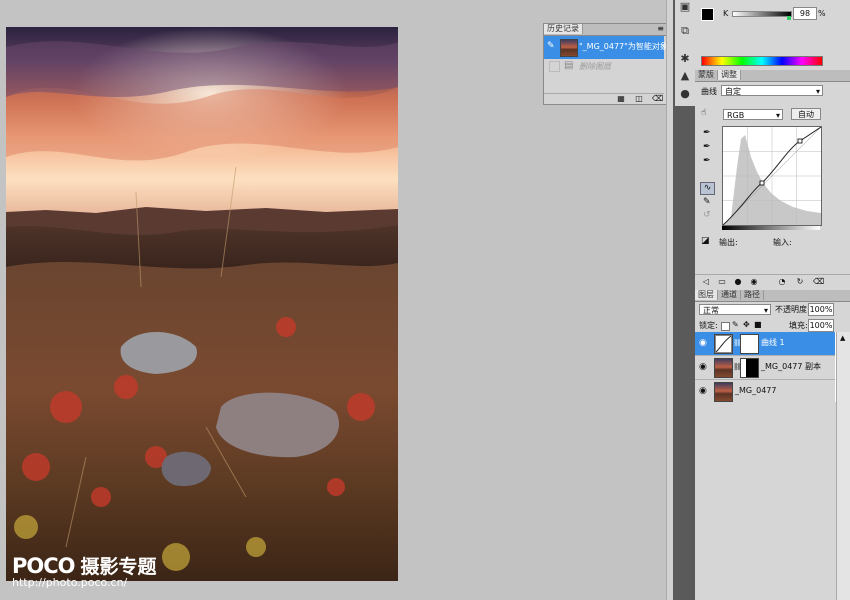 The width and height of the screenshot is (850, 600). Describe the element at coordinates (773, 342) in the screenshot. I see `layer-name: 曲线 1` at that location.